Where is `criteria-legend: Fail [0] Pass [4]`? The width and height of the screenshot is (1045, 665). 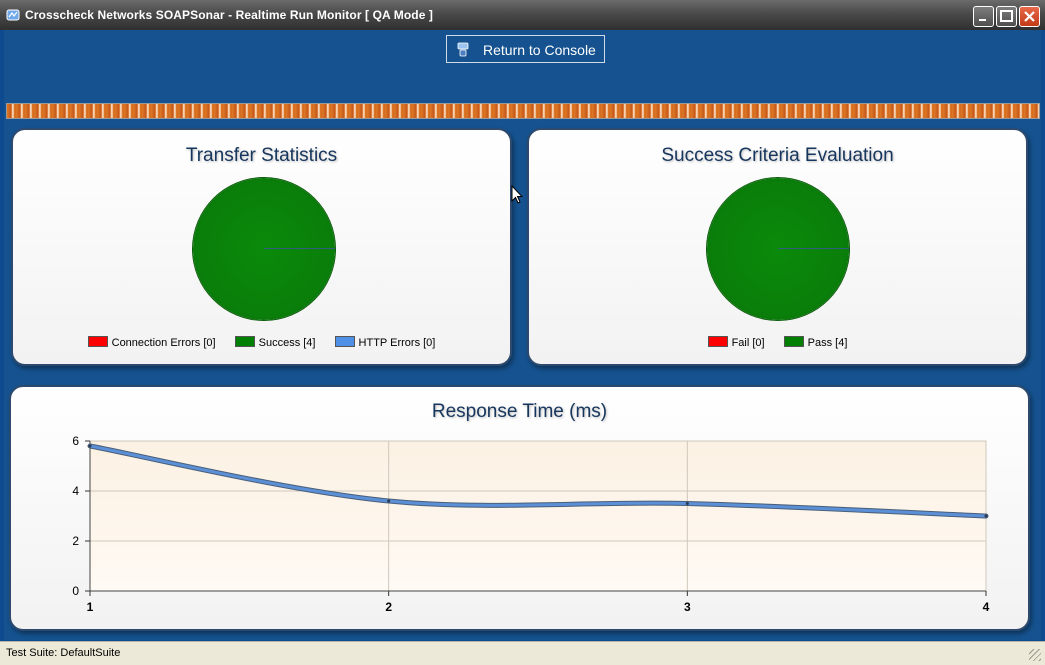
criteria-legend: Fail [0] Pass [4] is located at coordinates (777, 342).